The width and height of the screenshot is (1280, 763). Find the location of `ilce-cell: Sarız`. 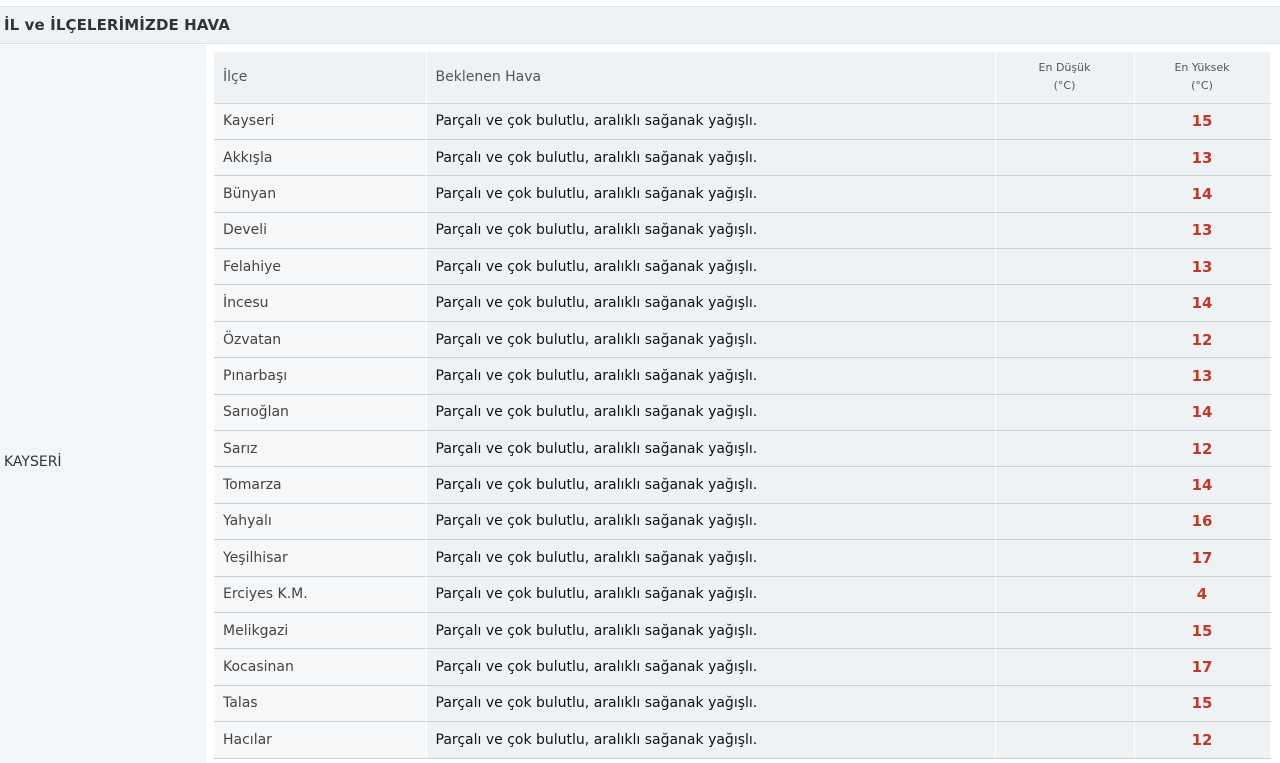

ilce-cell: Sarız is located at coordinates (320, 449).